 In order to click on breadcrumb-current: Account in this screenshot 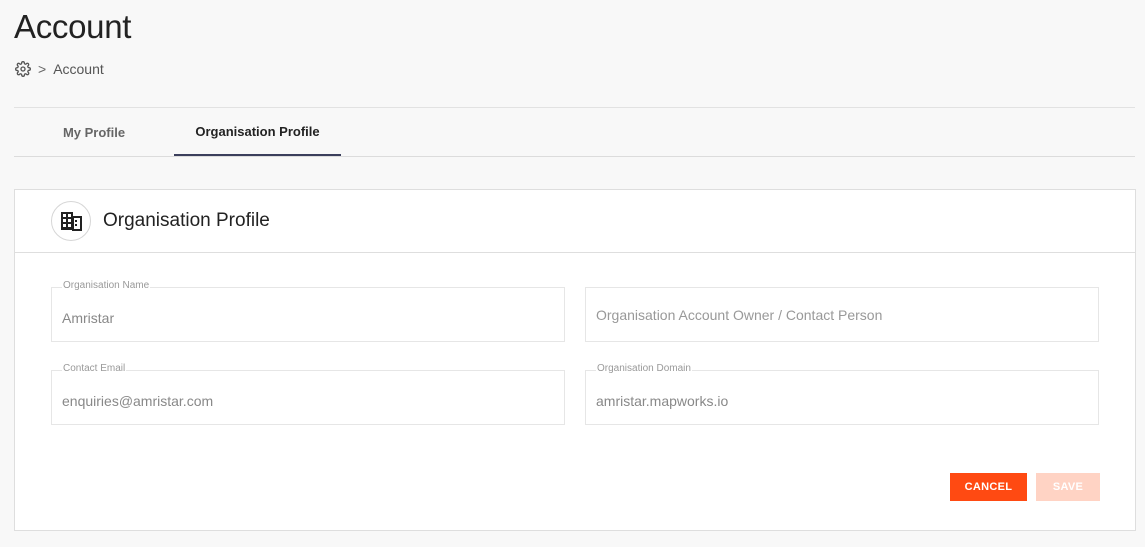, I will do `click(78, 69)`.